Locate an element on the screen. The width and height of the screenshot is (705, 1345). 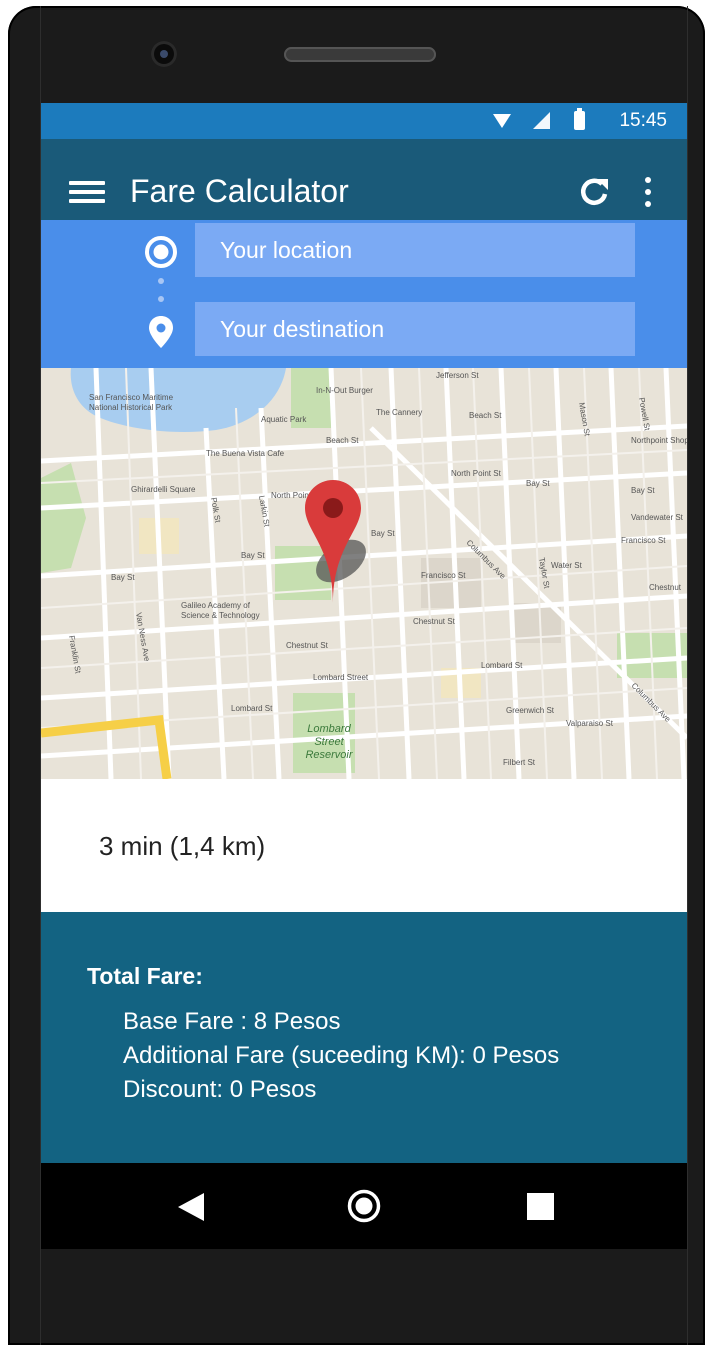
map-label: The Cannery is located at coordinates (399, 412).